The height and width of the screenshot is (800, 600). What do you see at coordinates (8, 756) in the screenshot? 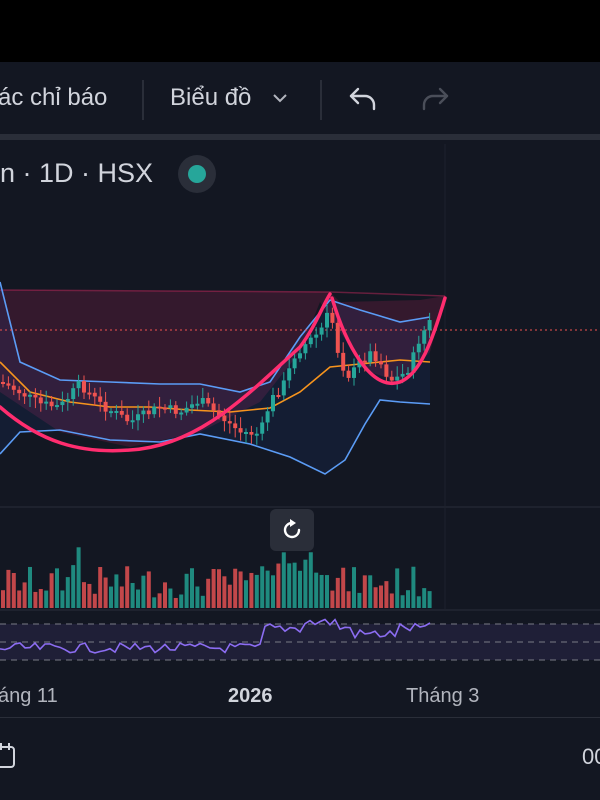
I see `calendar-icon` at bounding box center [8, 756].